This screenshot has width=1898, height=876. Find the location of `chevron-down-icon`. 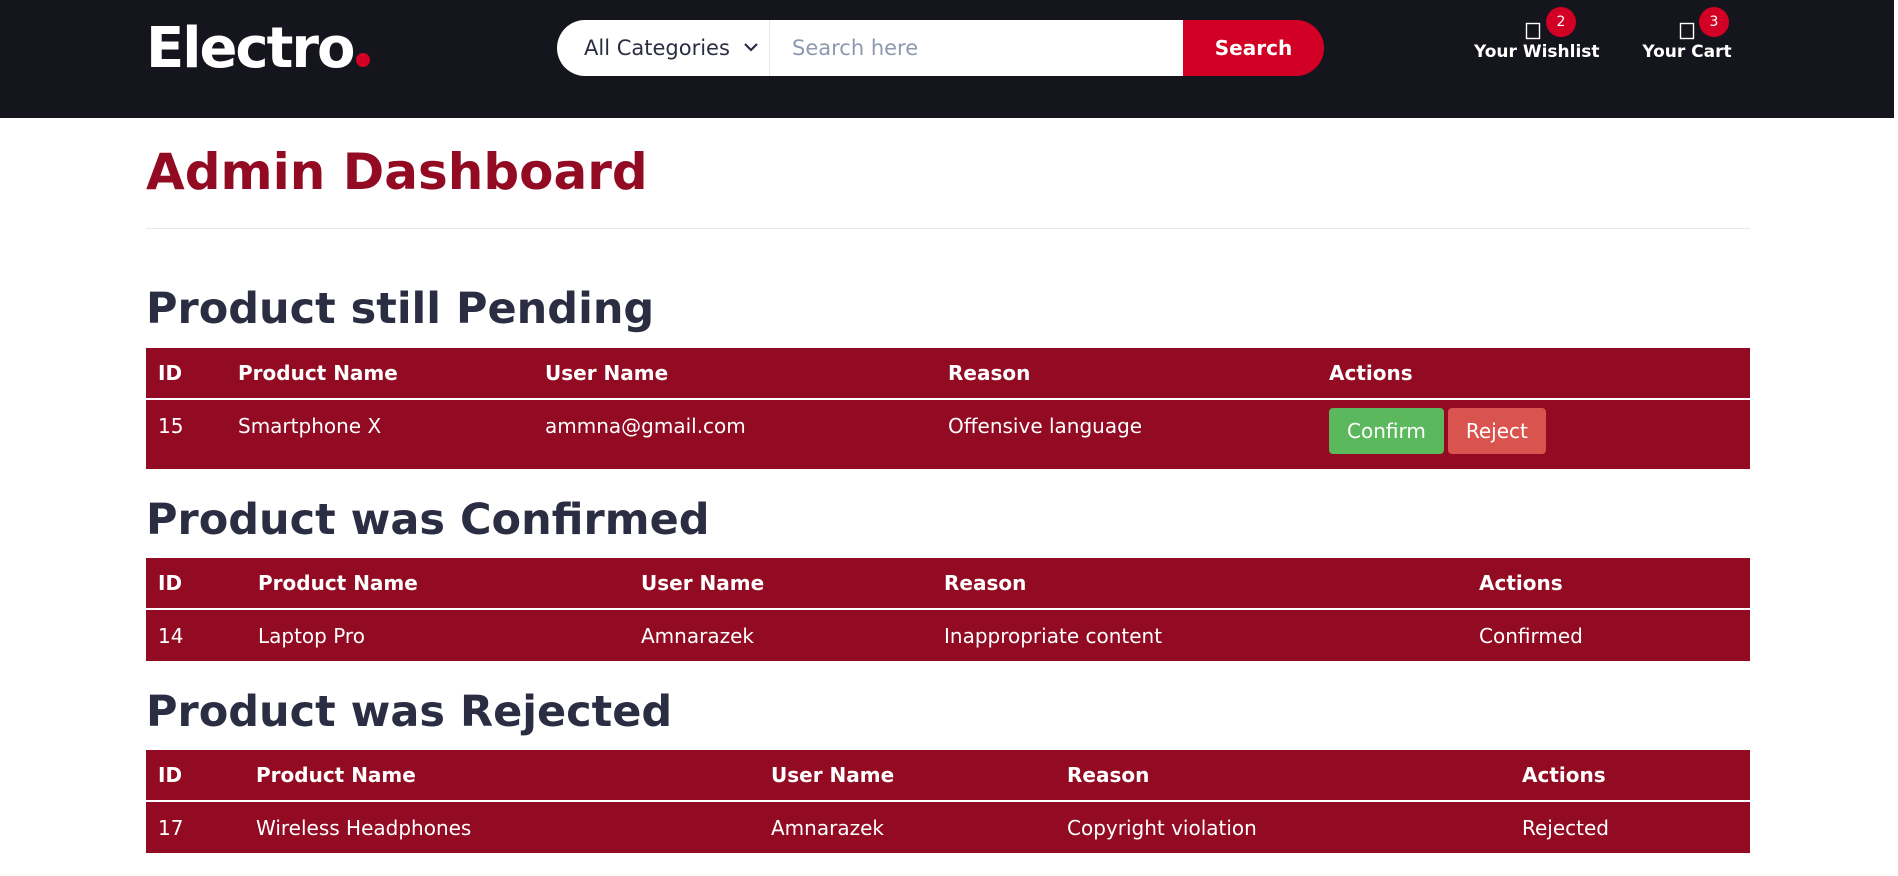

chevron-down-icon is located at coordinates (751, 47).